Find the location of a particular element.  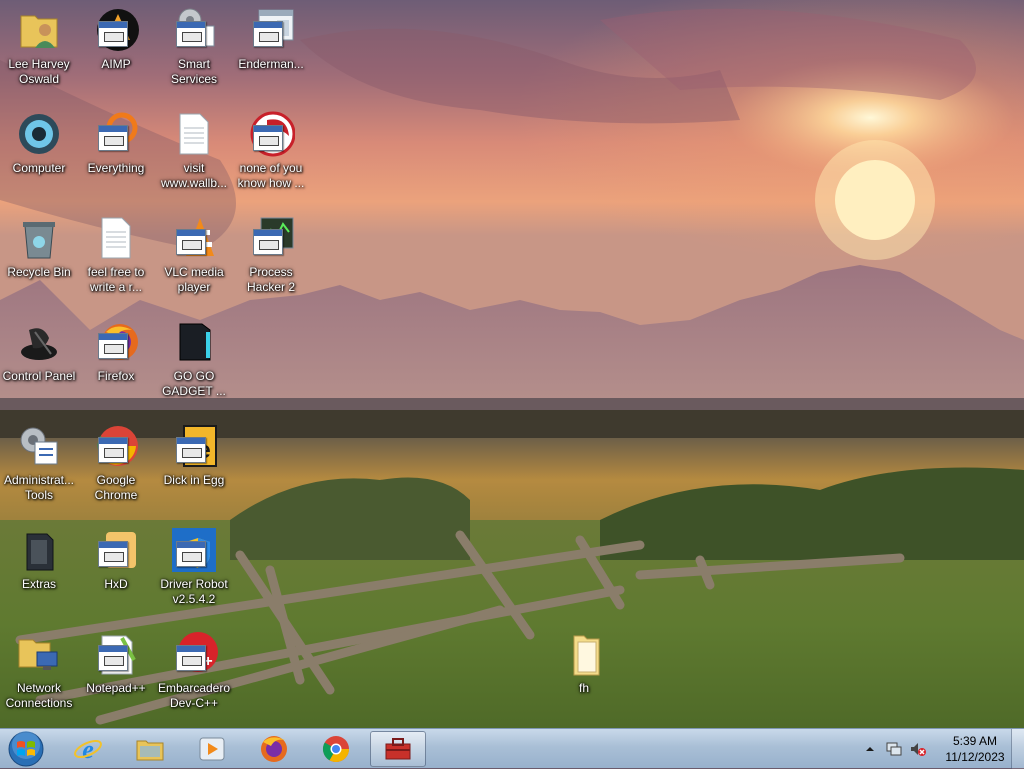

taskbar: e 5:39 AM 11/12/2023 is located at coordinates (512, 748).